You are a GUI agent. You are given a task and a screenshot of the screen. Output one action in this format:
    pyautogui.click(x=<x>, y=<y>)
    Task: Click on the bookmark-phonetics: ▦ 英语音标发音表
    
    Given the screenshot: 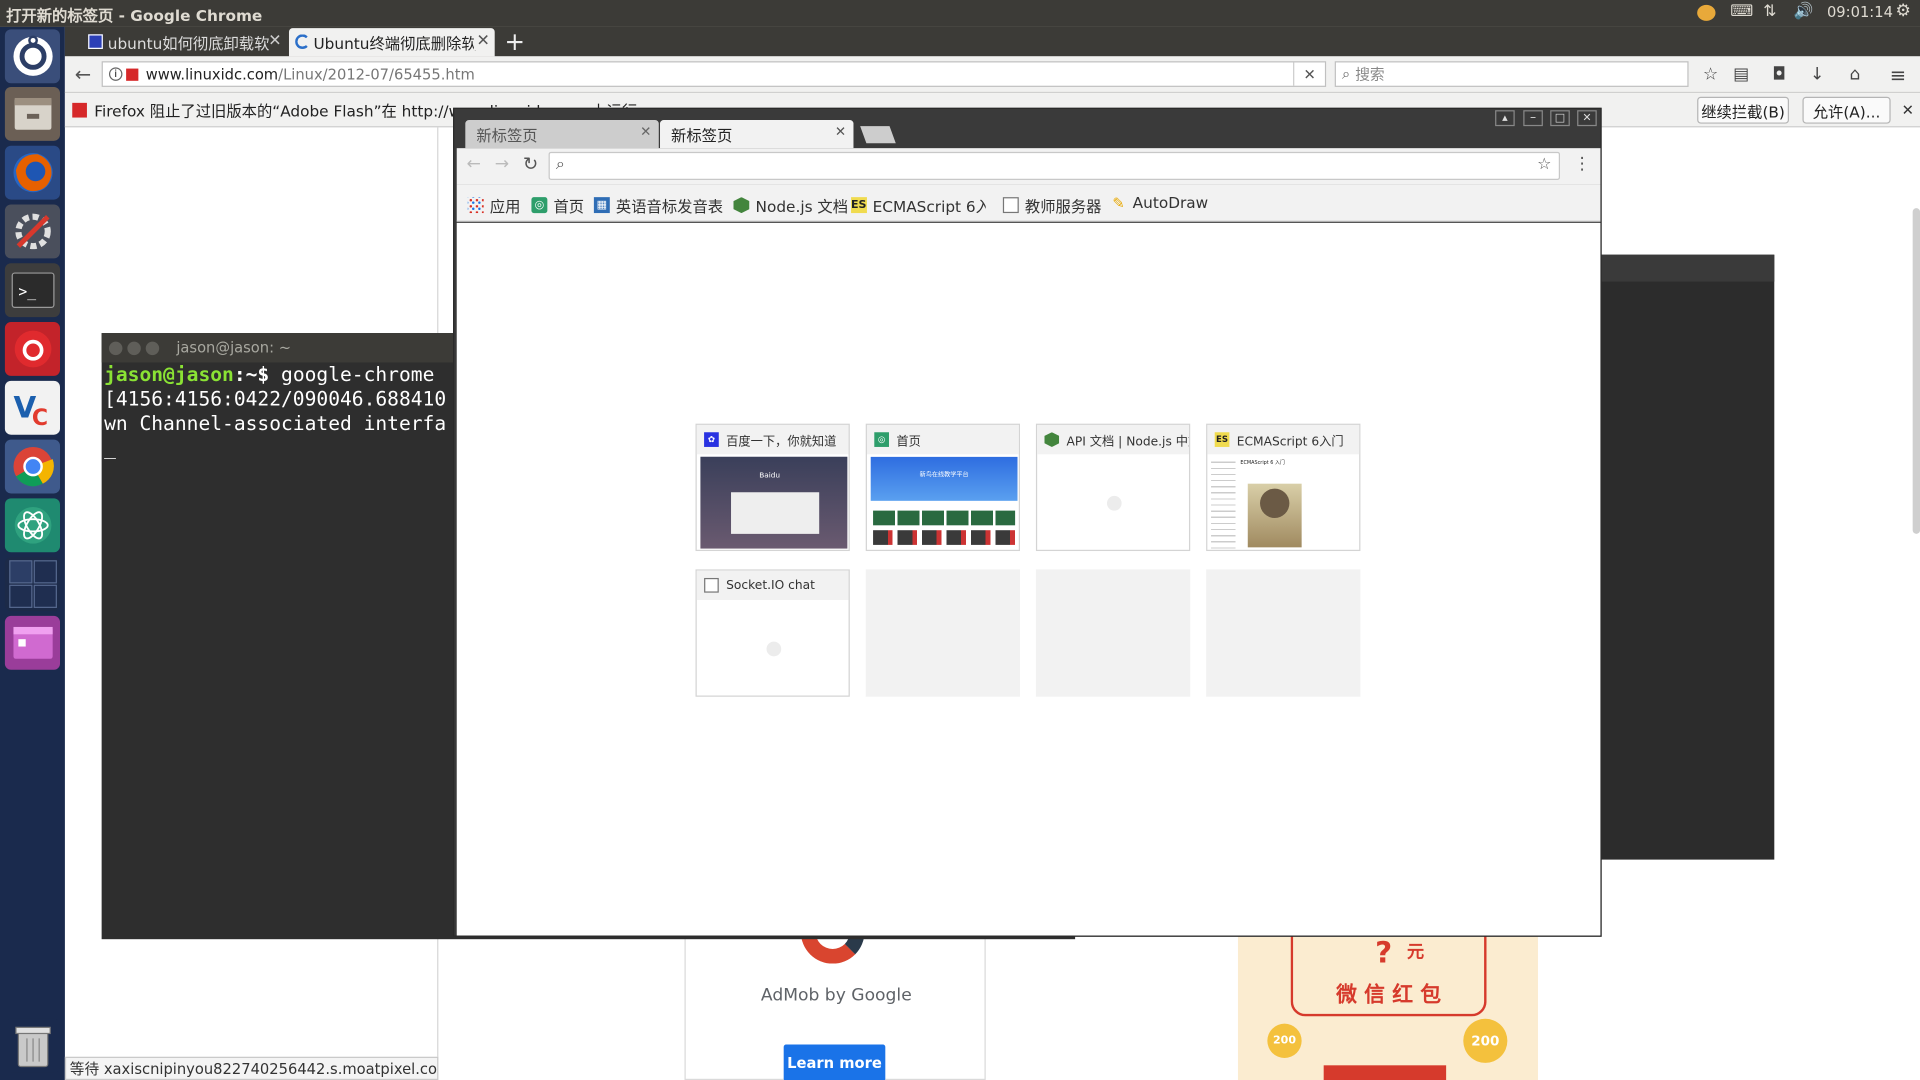 What is the action you would take?
    pyautogui.click(x=658, y=204)
    